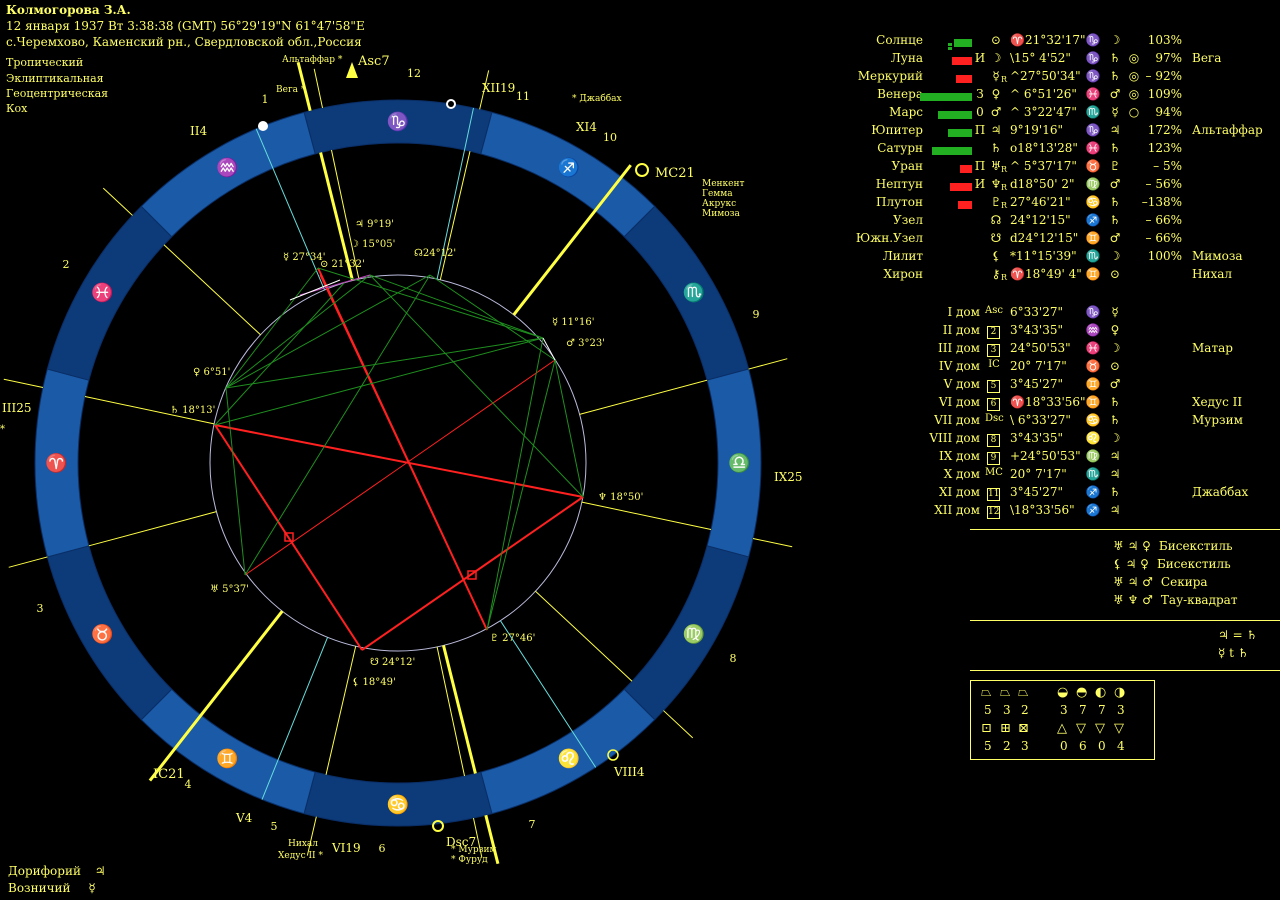 The width and height of the screenshot is (1280, 900). What do you see at coordinates (1090, 476) in the screenshot?
I see `house-row: X дом MC 20° 7'17" ♏ ♃` at bounding box center [1090, 476].